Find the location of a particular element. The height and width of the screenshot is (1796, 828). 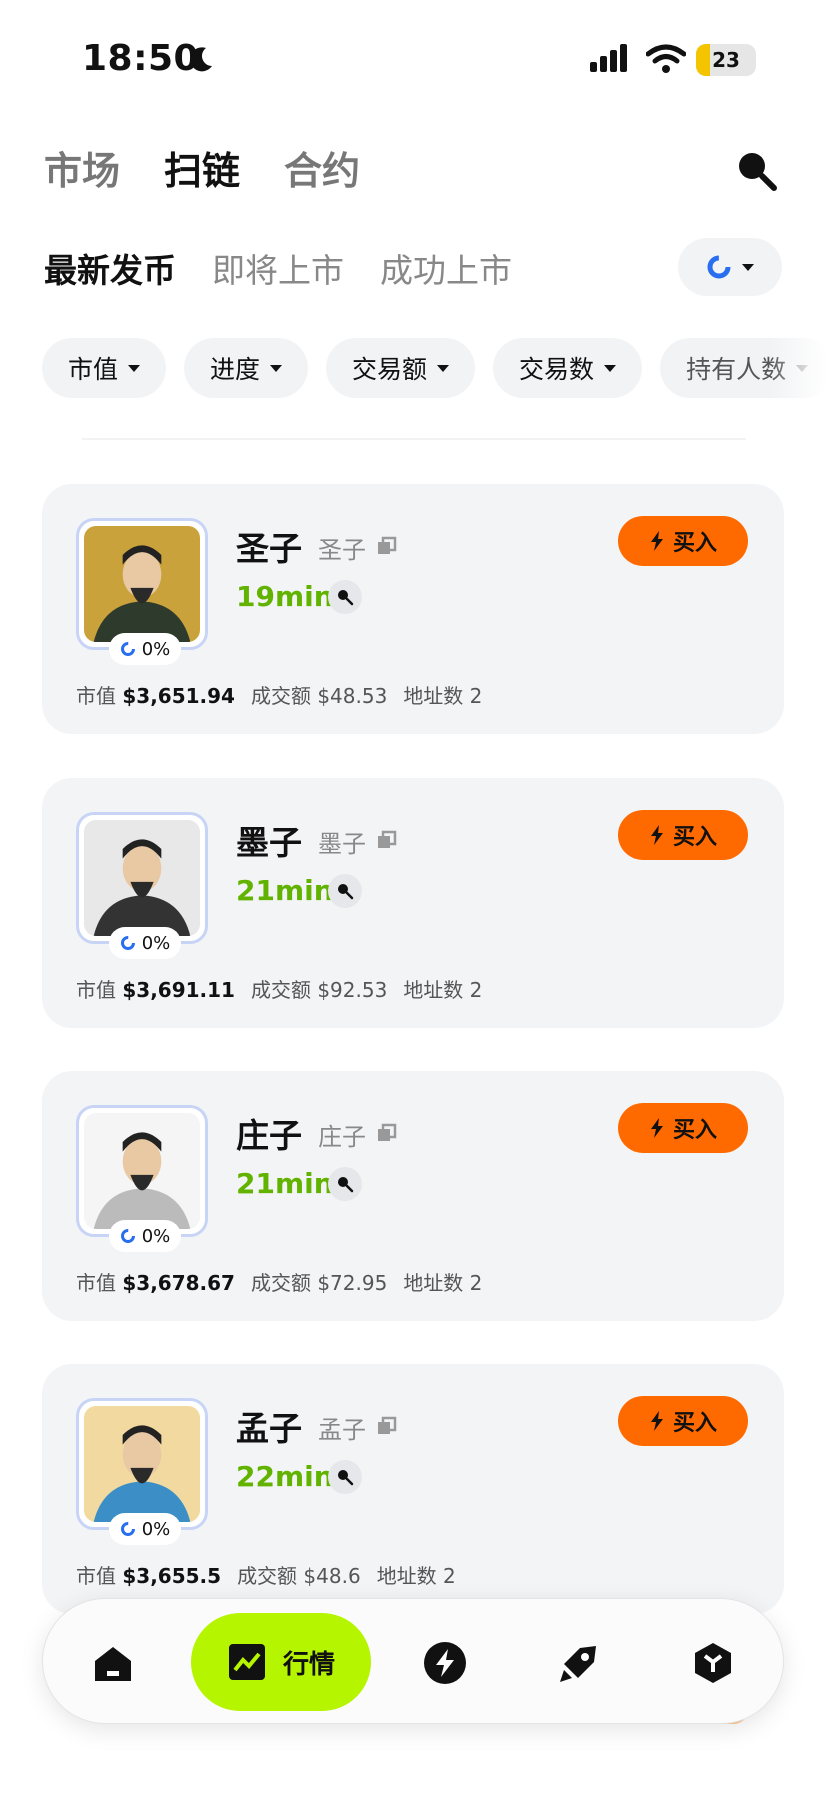

token-name: 墨子 is located at coordinates (269, 842).